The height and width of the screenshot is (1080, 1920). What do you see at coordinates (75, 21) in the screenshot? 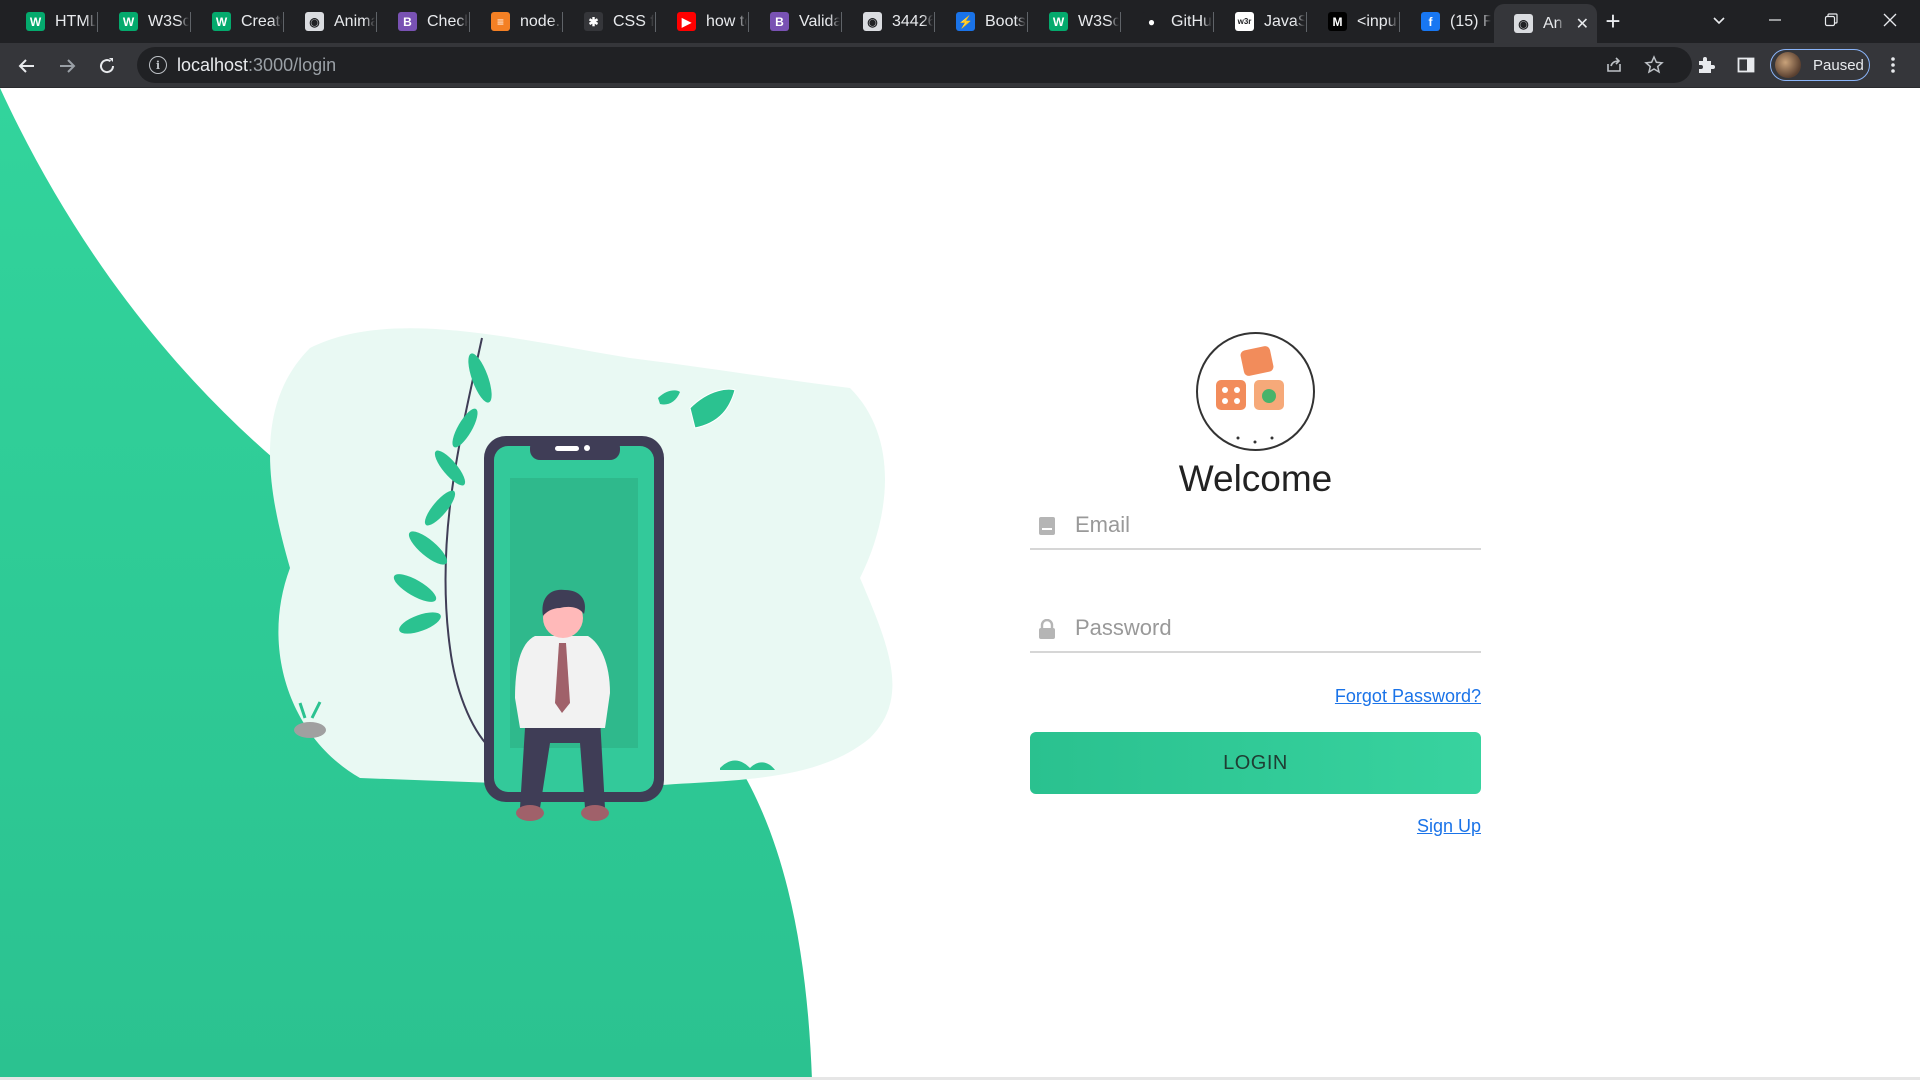
I see `tab-title: HTML` at bounding box center [75, 21].